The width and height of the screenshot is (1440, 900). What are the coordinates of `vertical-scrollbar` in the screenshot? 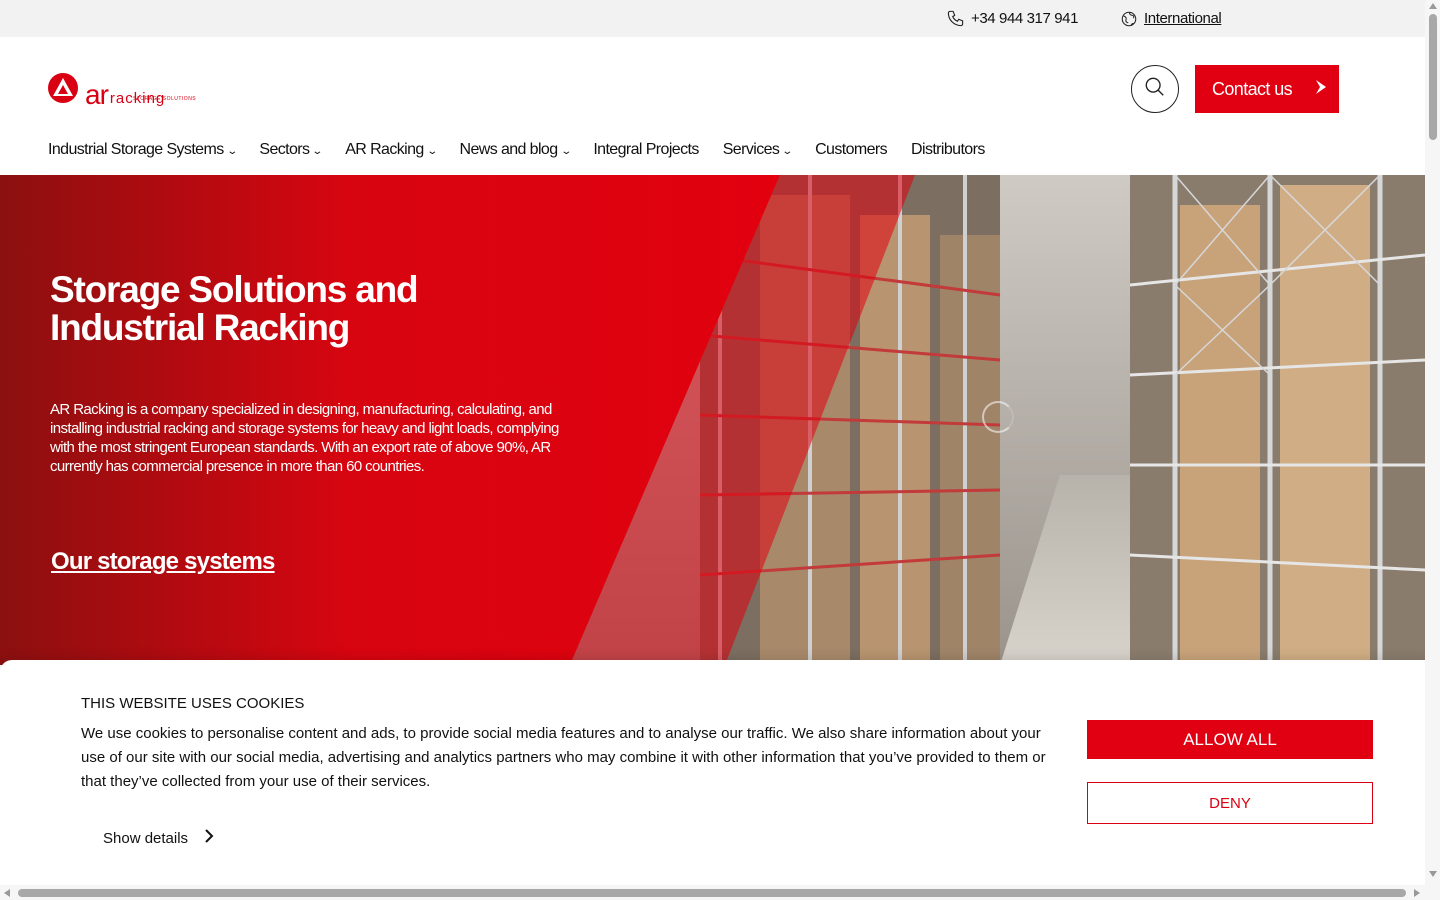 It's located at (1432, 442).